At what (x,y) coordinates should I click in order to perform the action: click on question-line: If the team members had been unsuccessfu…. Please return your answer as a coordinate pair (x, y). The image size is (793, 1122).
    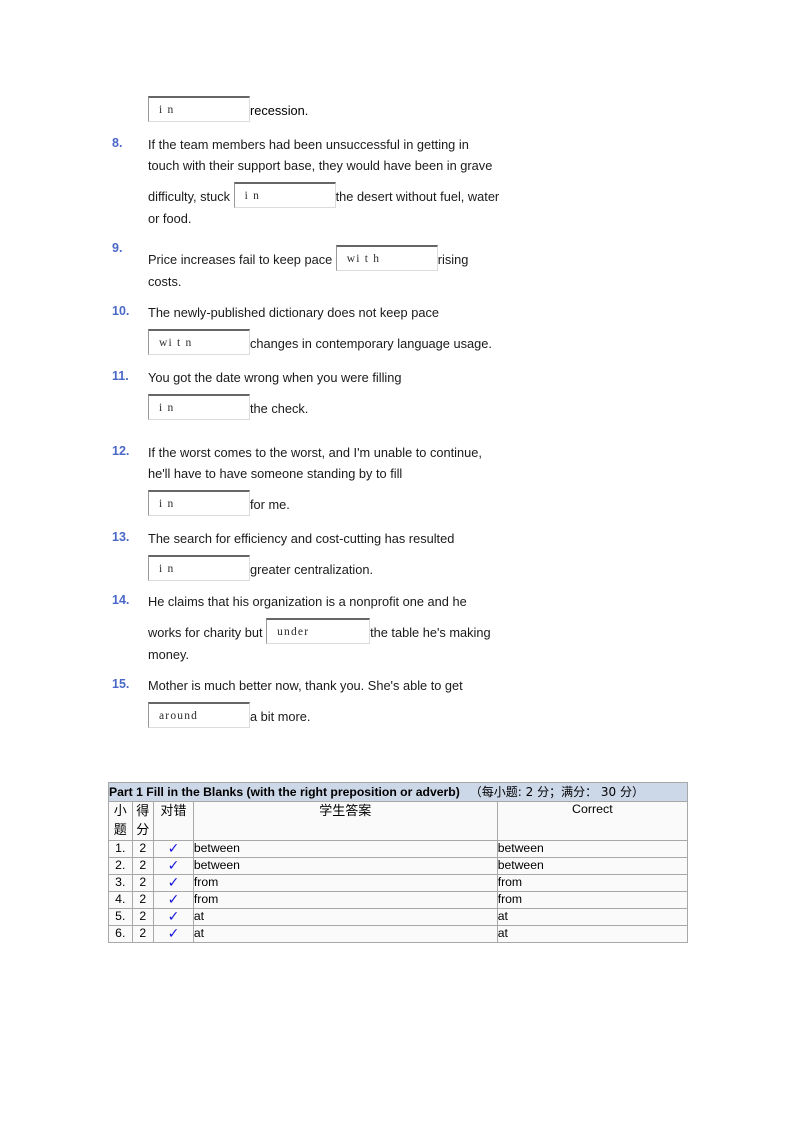
    Looking at the image, I should click on (308, 144).